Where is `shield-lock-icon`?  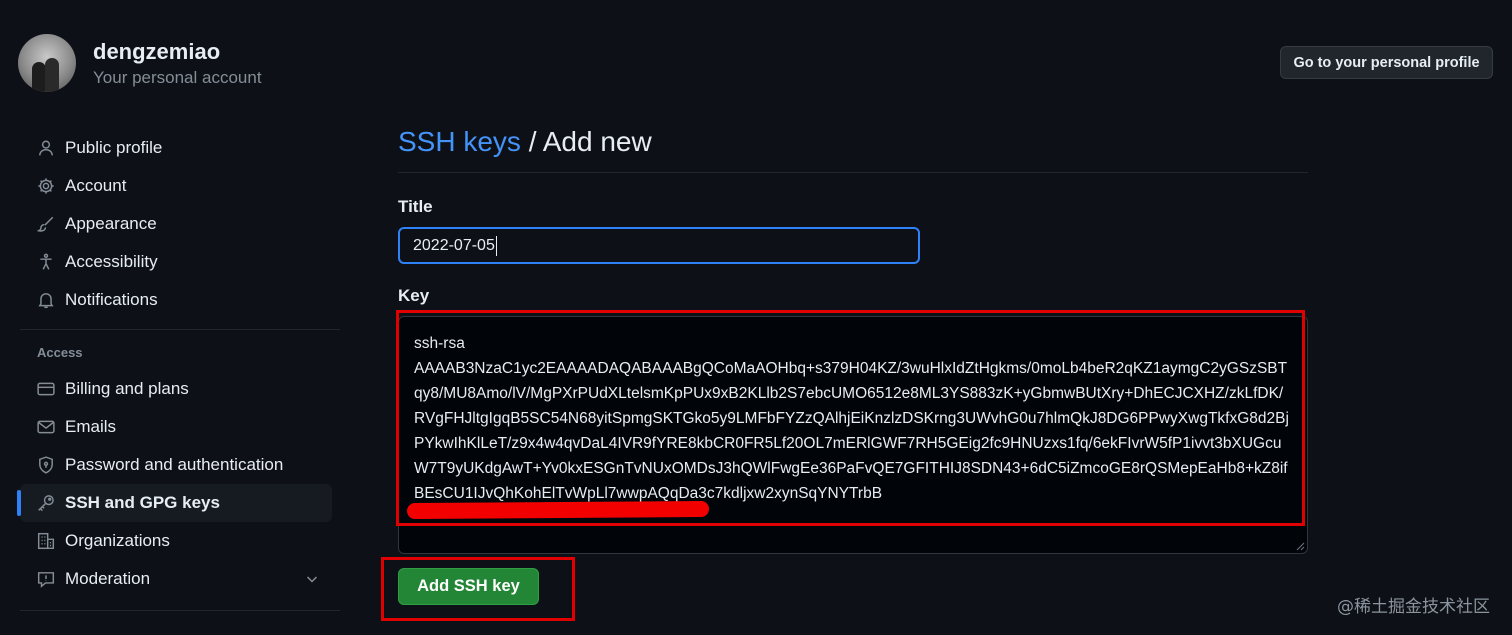 shield-lock-icon is located at coordinates (46, 465).